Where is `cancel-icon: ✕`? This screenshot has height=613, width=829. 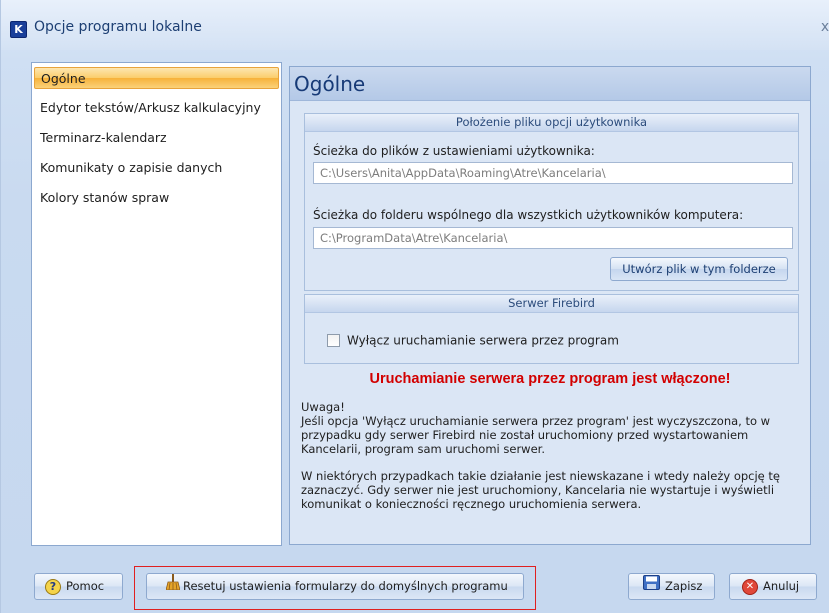 cancel-icon: ✕ is located at coordinates (750, 586).